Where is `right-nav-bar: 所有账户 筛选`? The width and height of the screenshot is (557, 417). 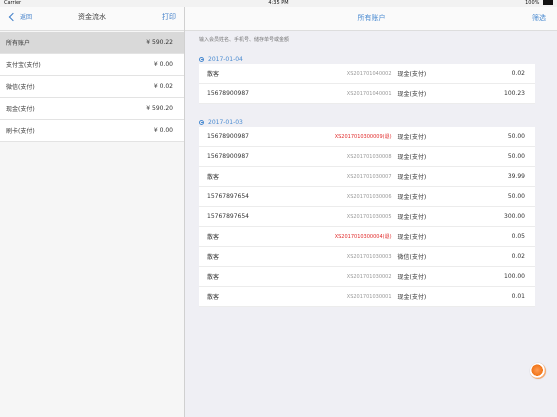
right-nav-bar: 所有账户 筛选 is located at coordinates (371, 19).